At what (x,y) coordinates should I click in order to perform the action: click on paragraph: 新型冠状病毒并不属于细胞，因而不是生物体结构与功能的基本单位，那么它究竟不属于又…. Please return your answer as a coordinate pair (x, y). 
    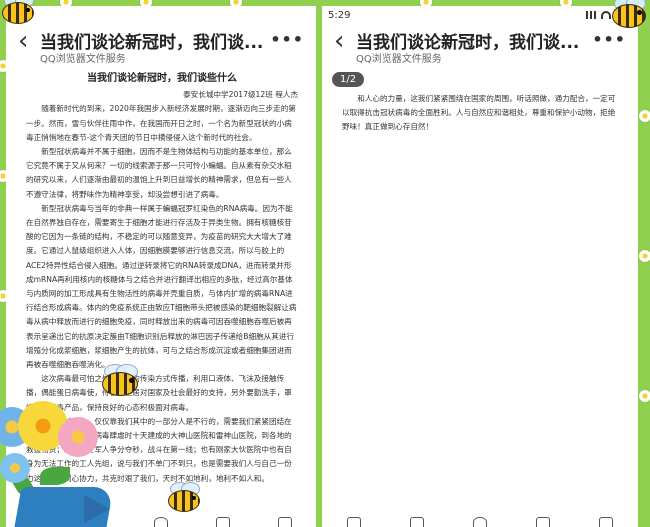
    Looking at the image, I should click on (159, 173).